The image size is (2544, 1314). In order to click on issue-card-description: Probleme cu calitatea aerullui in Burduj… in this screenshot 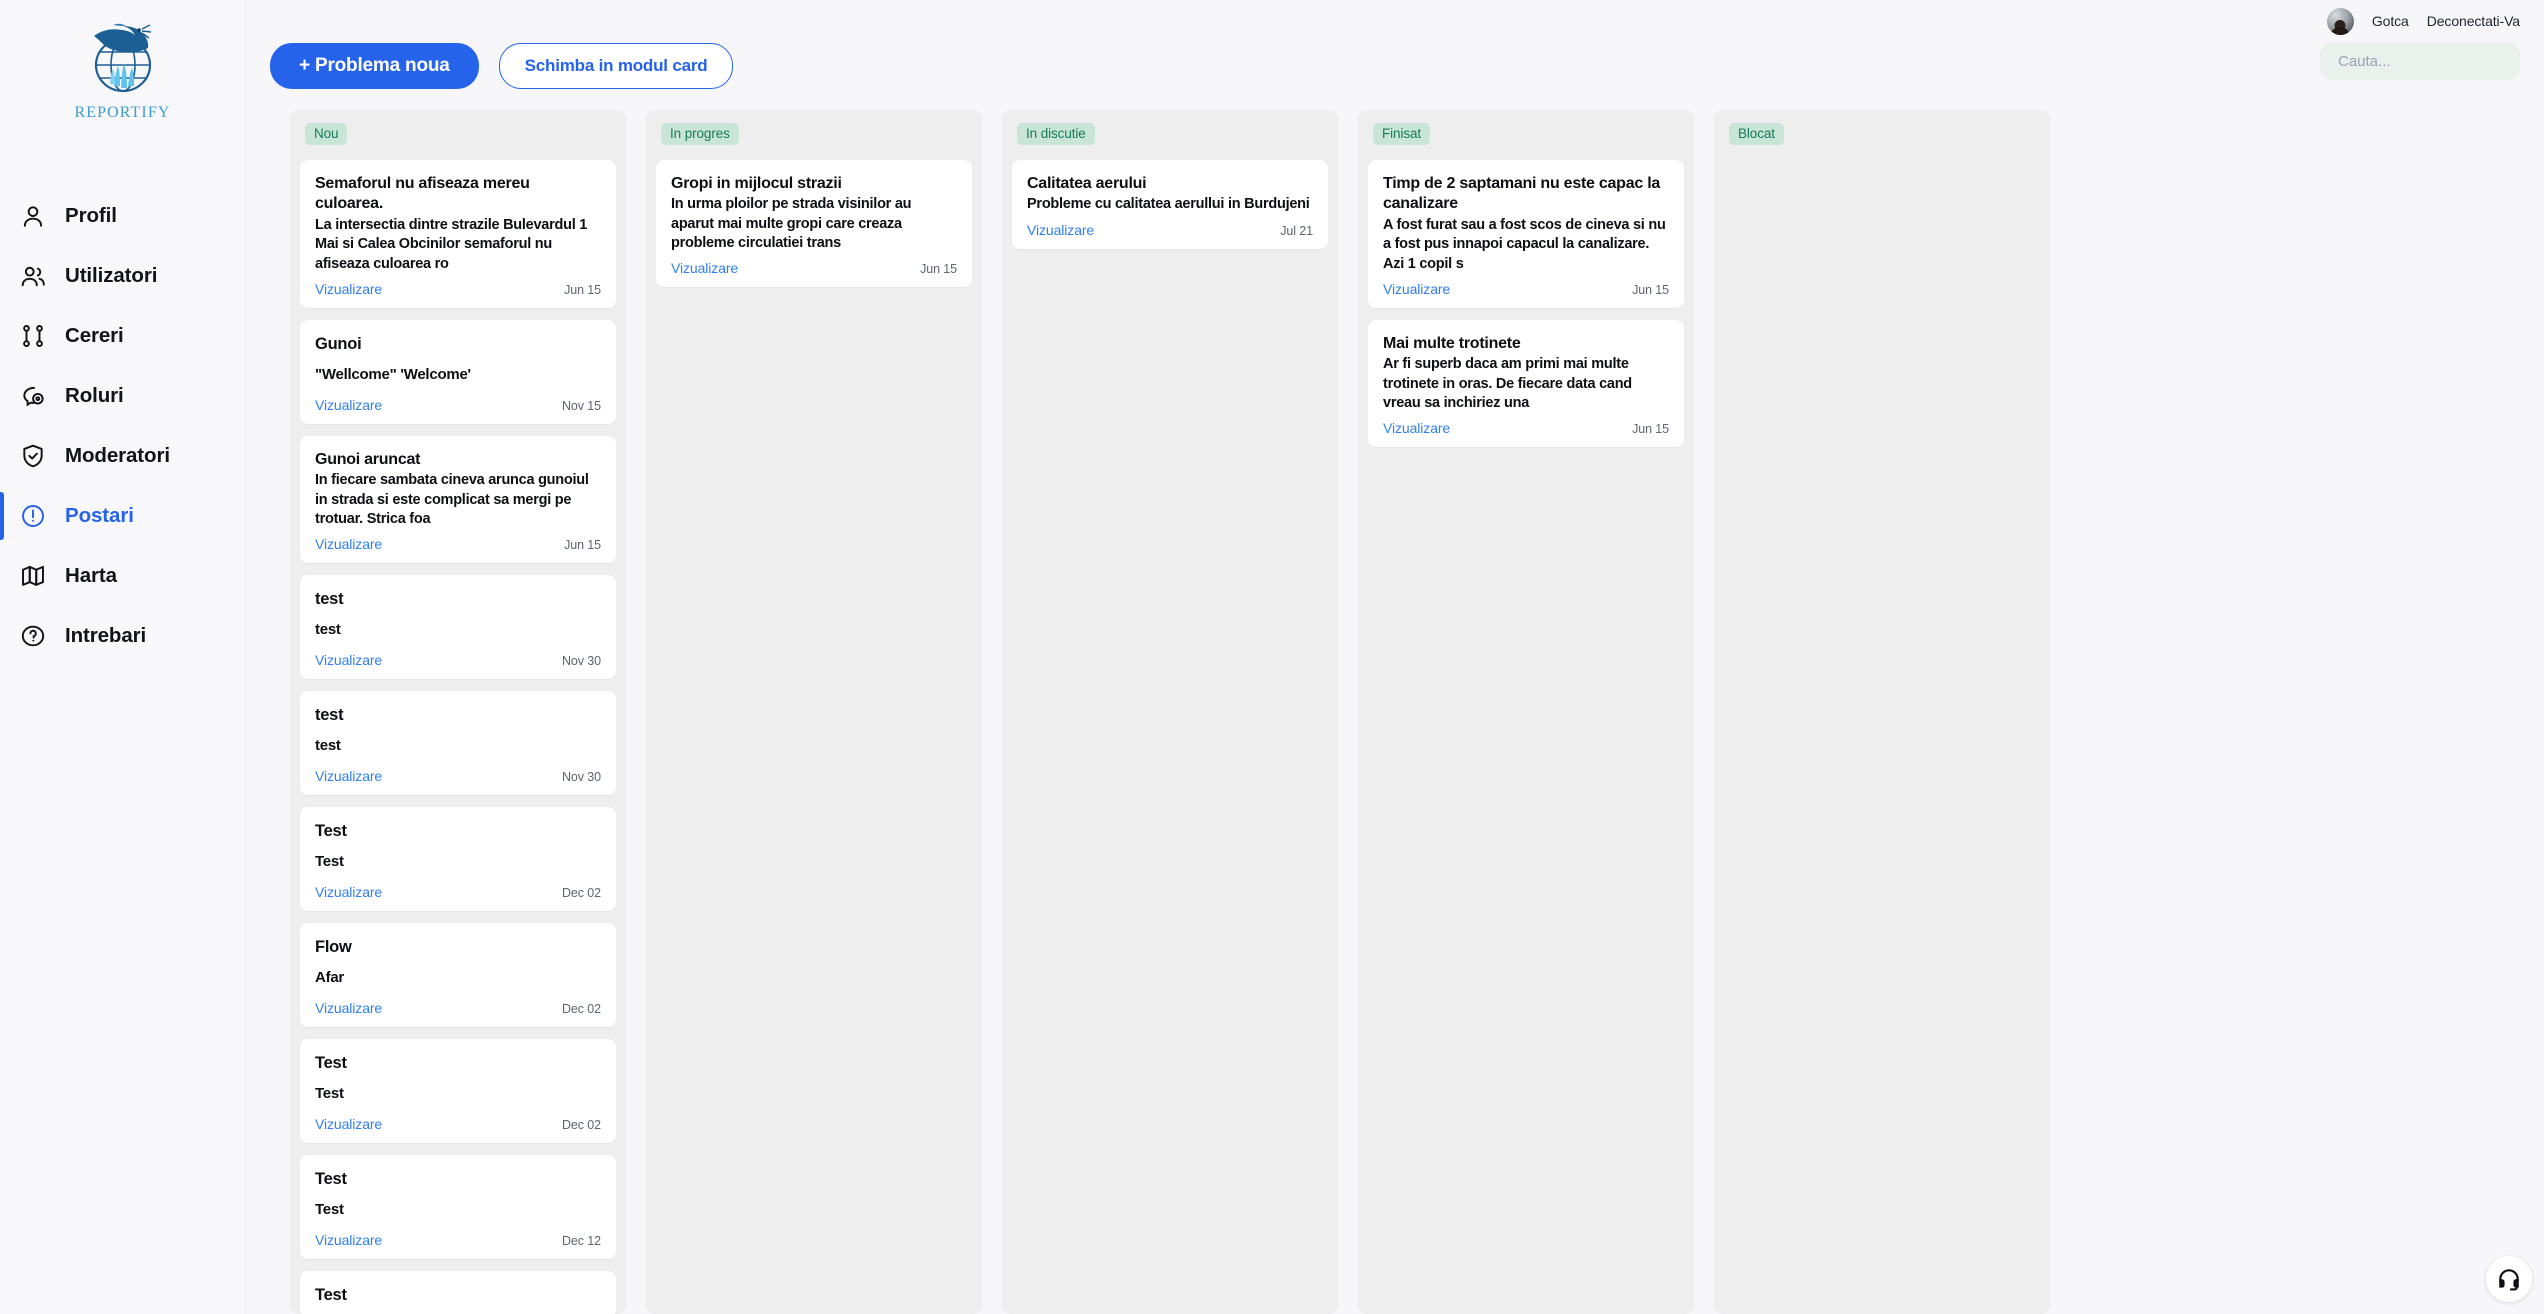, I will do `click(1168, 204)`.